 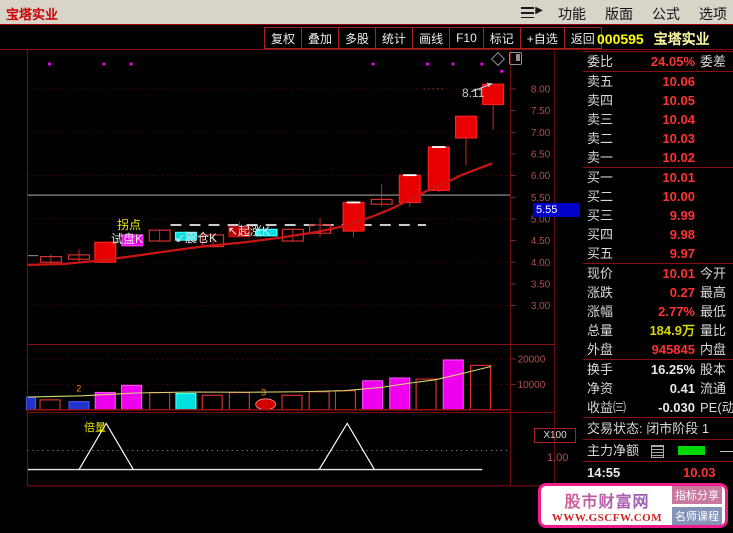 I want to click on svg-text: 8.00, so click(x=541, y=90).